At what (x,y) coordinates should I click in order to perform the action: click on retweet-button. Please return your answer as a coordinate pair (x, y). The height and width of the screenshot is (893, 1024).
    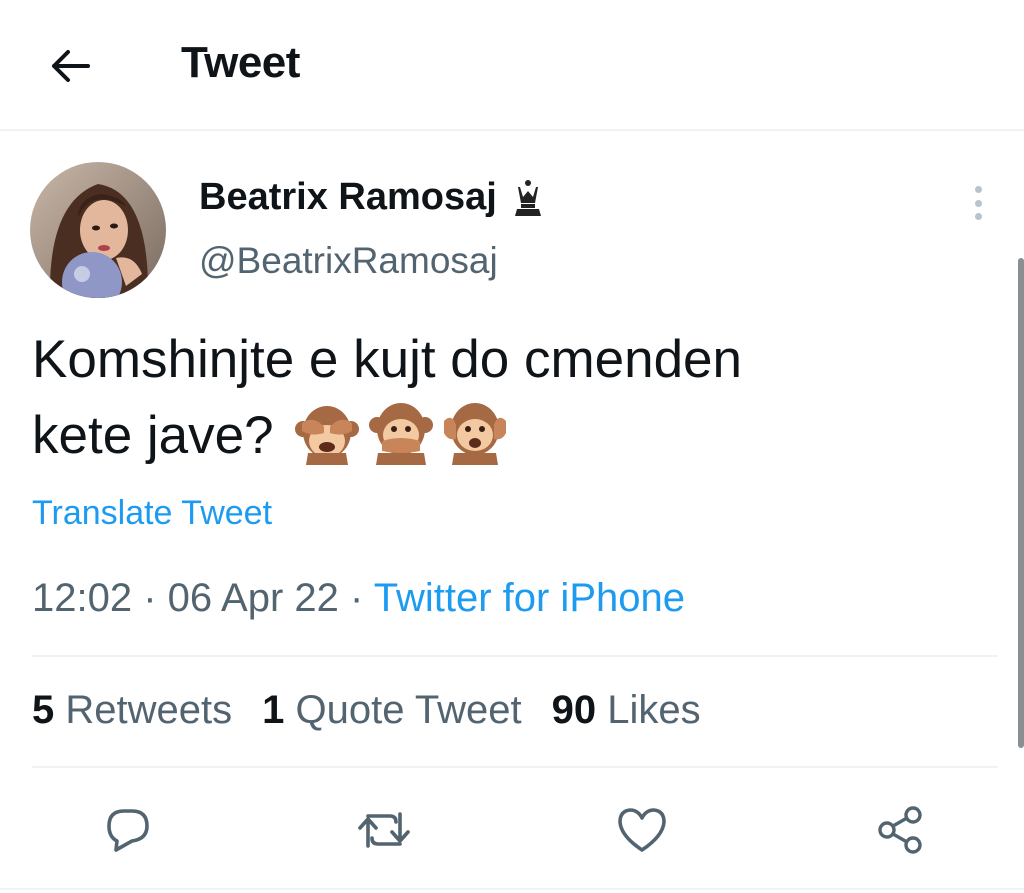
    Looking at the image, I should click on (384, 830).